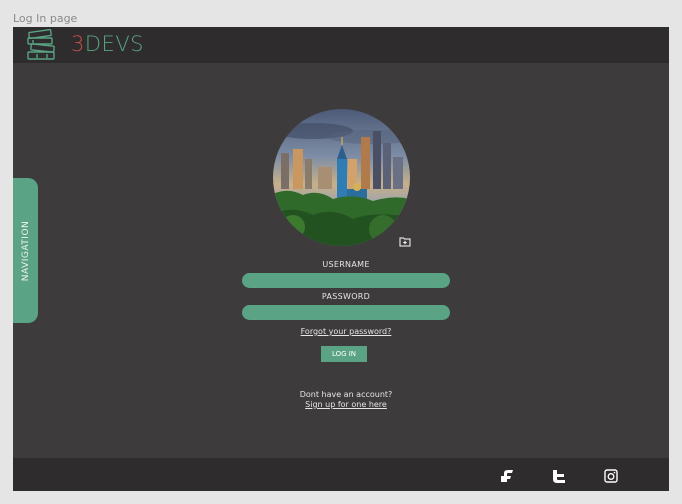  I want to click on login-button: LOG IN, so click(344, 354).